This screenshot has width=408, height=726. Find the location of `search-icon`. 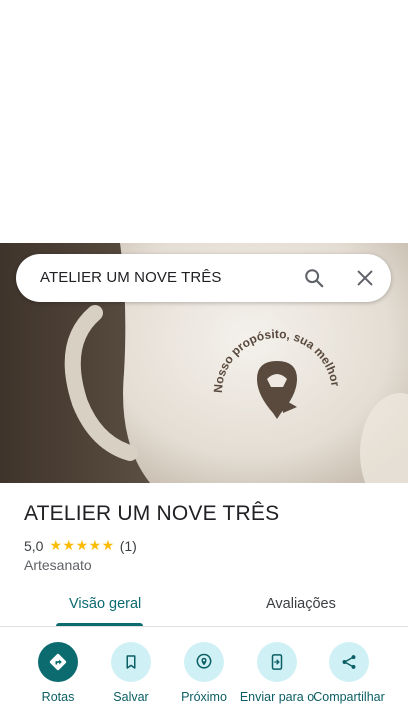

search-icon is located at coordinates (314, 278).